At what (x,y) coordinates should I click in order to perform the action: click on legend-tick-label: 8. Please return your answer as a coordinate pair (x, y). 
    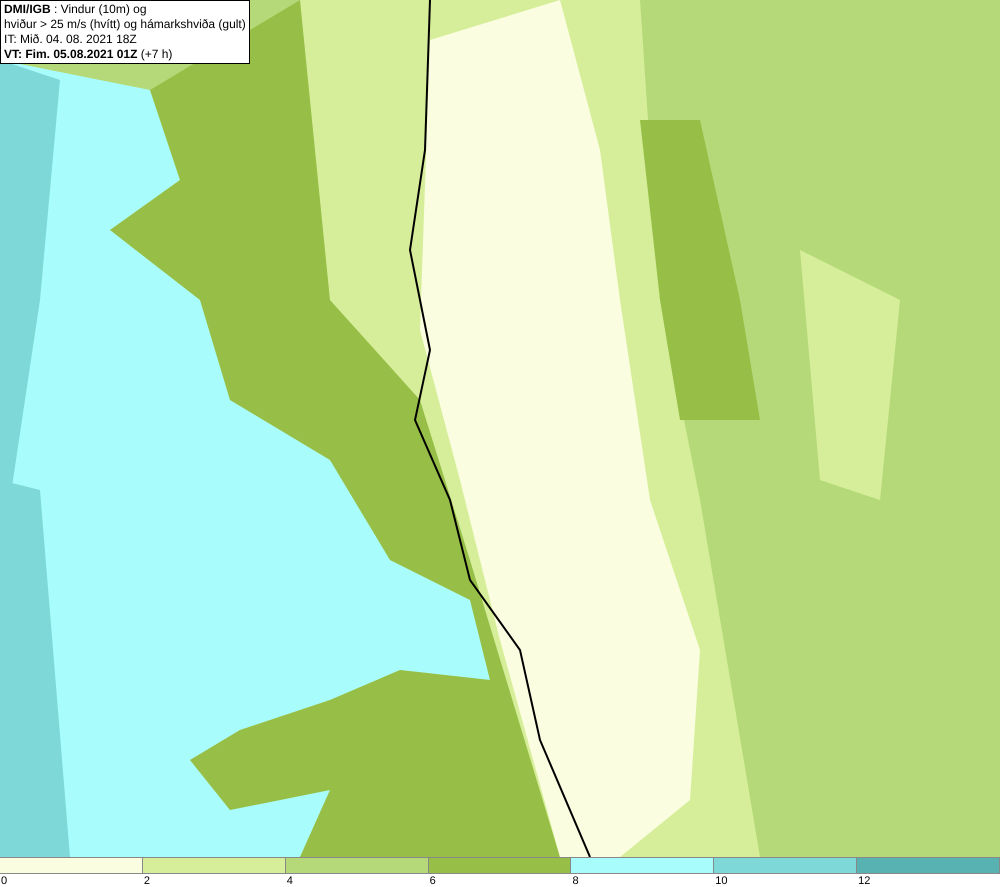
    Looking at the image, I should click on (575, 881).